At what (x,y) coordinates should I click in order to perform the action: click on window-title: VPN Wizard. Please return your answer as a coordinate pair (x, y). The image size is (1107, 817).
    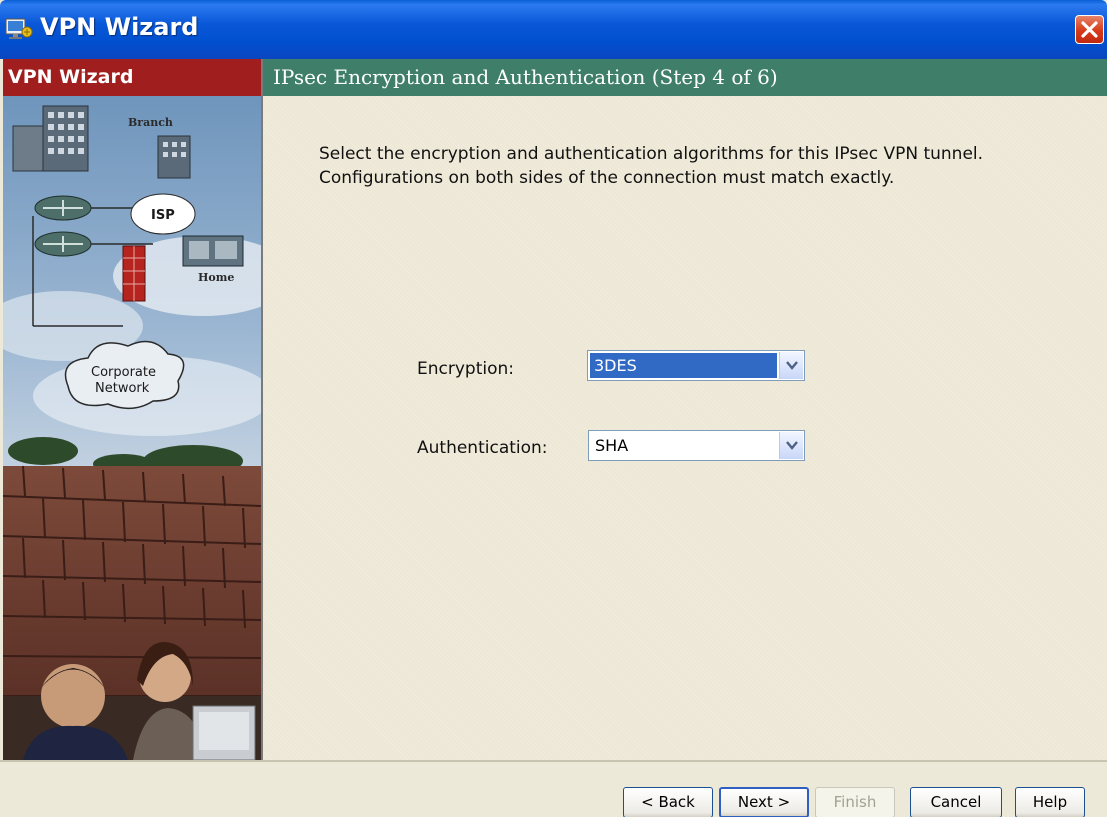
    Looking at the image, I should click on (119, 27).